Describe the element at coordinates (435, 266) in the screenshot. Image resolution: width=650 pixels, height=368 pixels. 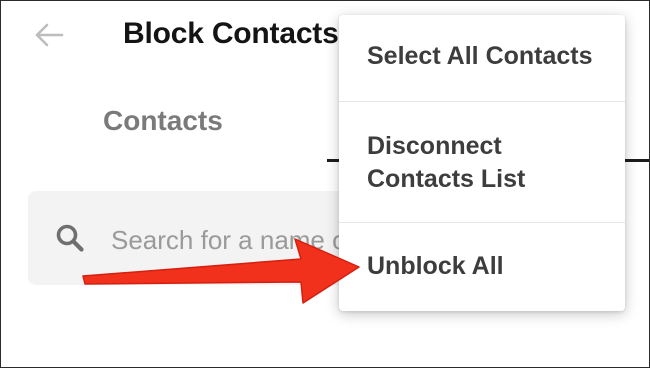
I see `menu-item-label: Unblock All` at that location.